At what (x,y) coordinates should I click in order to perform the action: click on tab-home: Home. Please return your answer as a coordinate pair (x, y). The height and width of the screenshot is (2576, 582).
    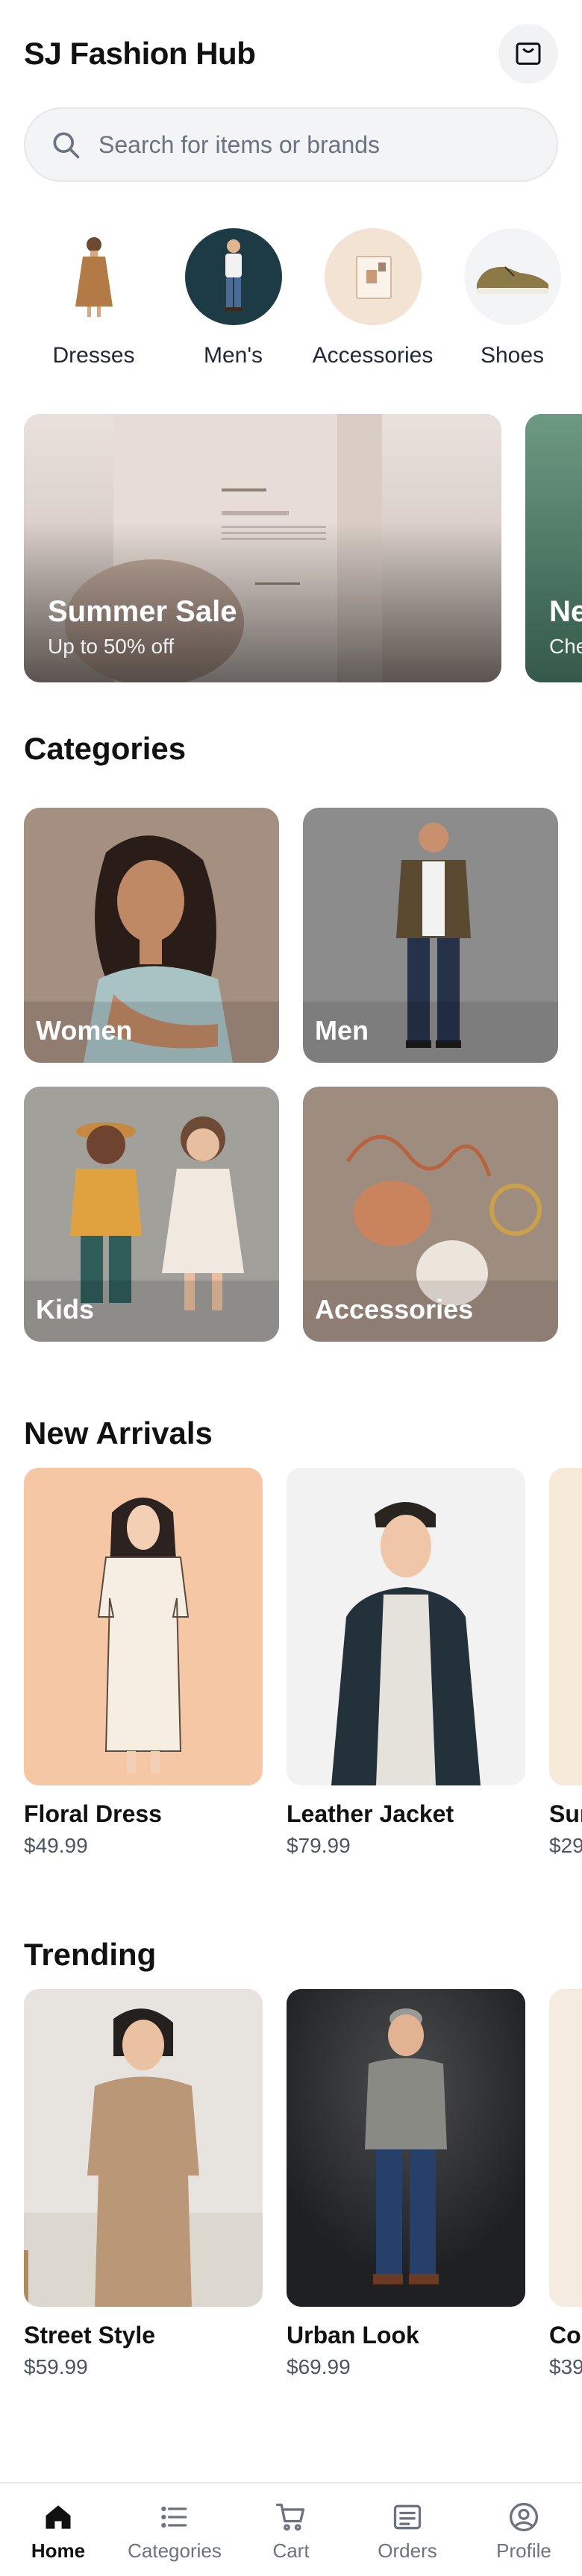
    Looking at the image, I should click on (58, 2530).